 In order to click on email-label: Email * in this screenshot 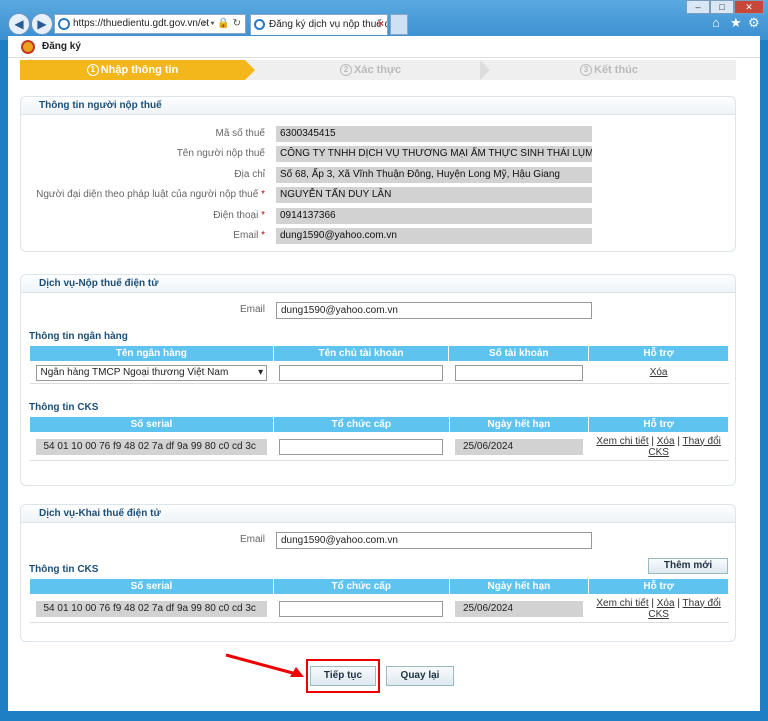, I will do `click(249, 235)`.